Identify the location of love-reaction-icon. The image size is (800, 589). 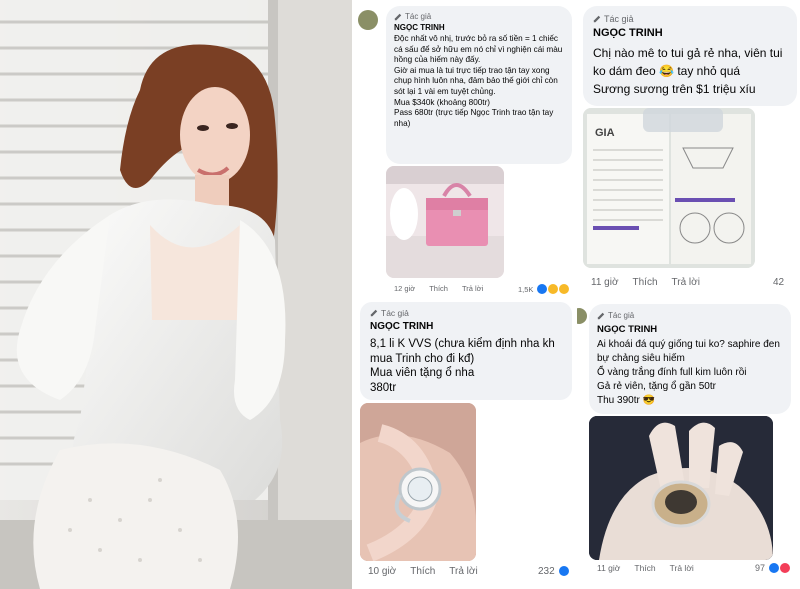
(785, 568).